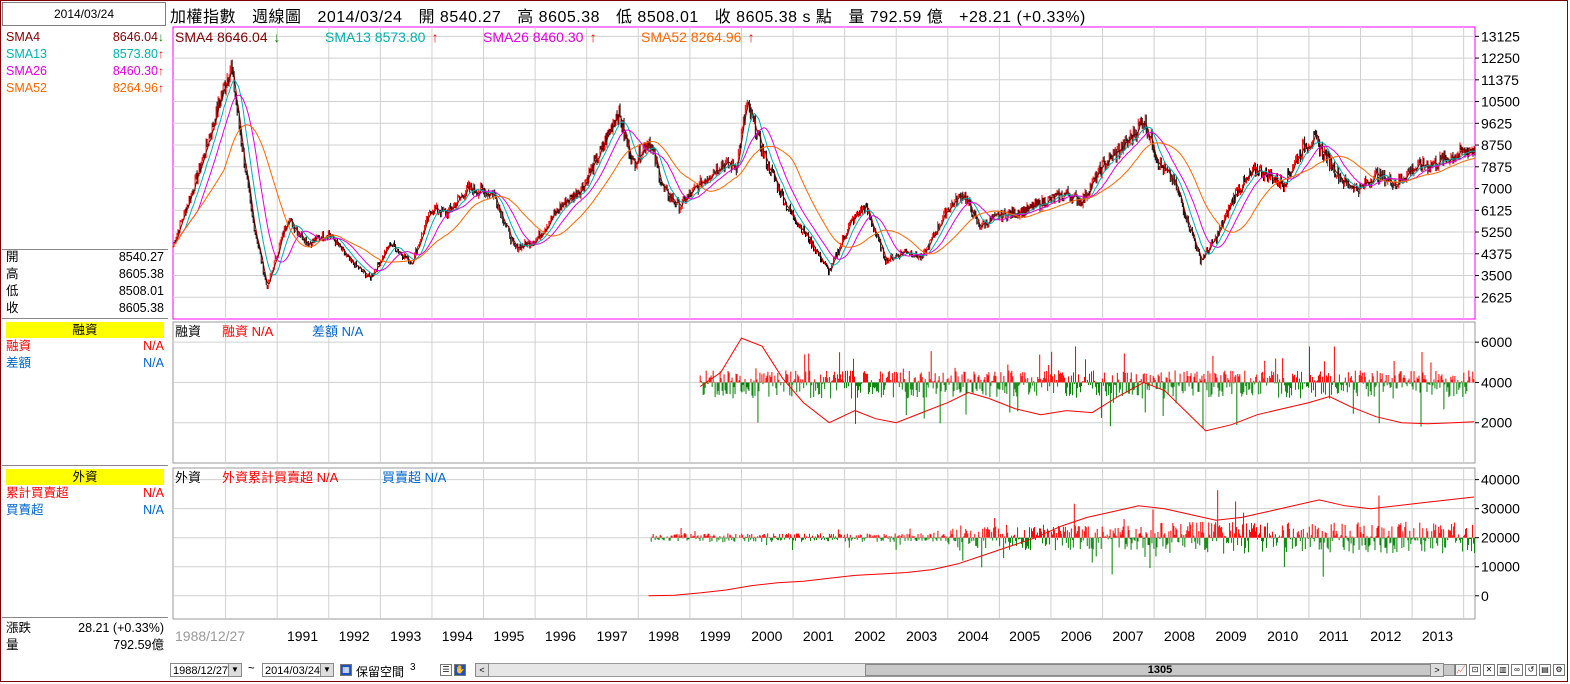 This screenshot has width=1570, height=684. I want to click on y-tick-label: 30000, so click(1500, 509).